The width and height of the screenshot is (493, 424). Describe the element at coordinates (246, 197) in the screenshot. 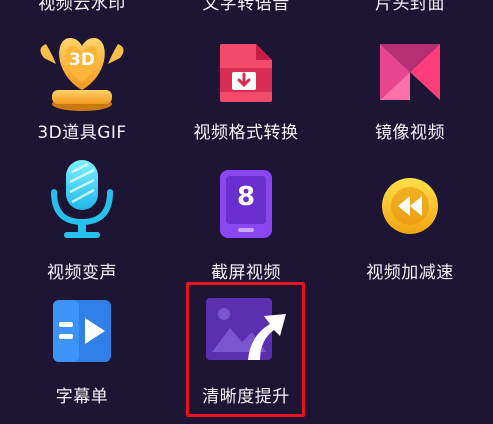

I see `screen-number-text: 8` at that location.